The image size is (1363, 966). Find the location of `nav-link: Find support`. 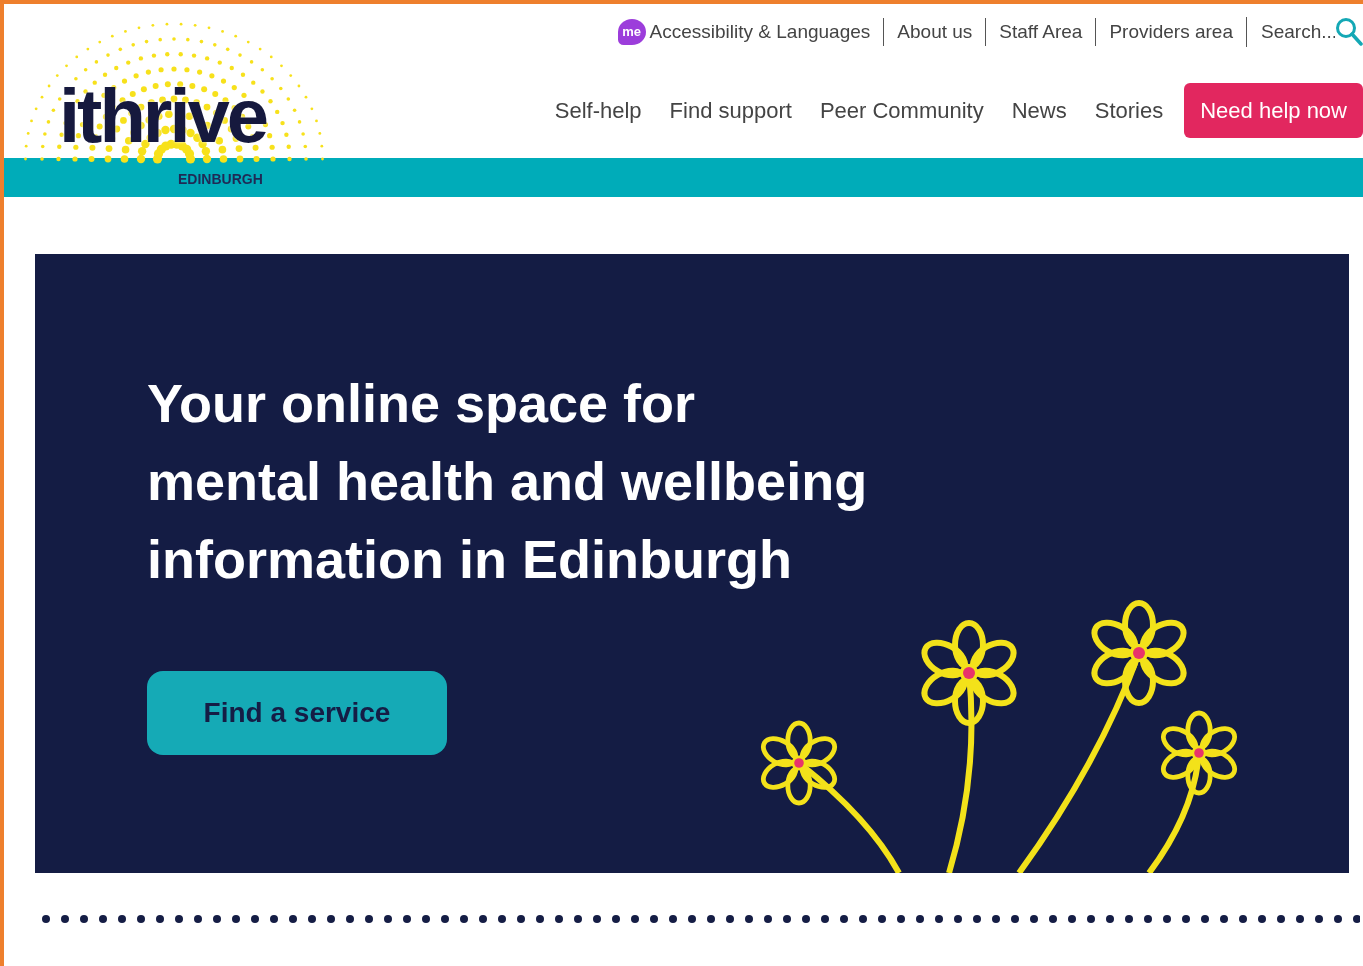

nav-link: Find support is located at coordinates (730, 110).